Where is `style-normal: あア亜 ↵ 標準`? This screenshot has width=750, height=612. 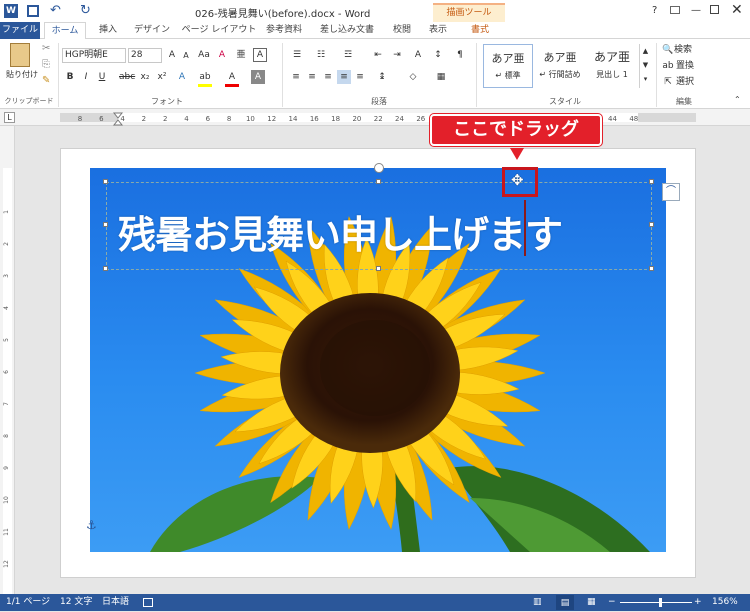
style-normal: あア亜 ↵ 標準 is located at coordinates (508, 66).